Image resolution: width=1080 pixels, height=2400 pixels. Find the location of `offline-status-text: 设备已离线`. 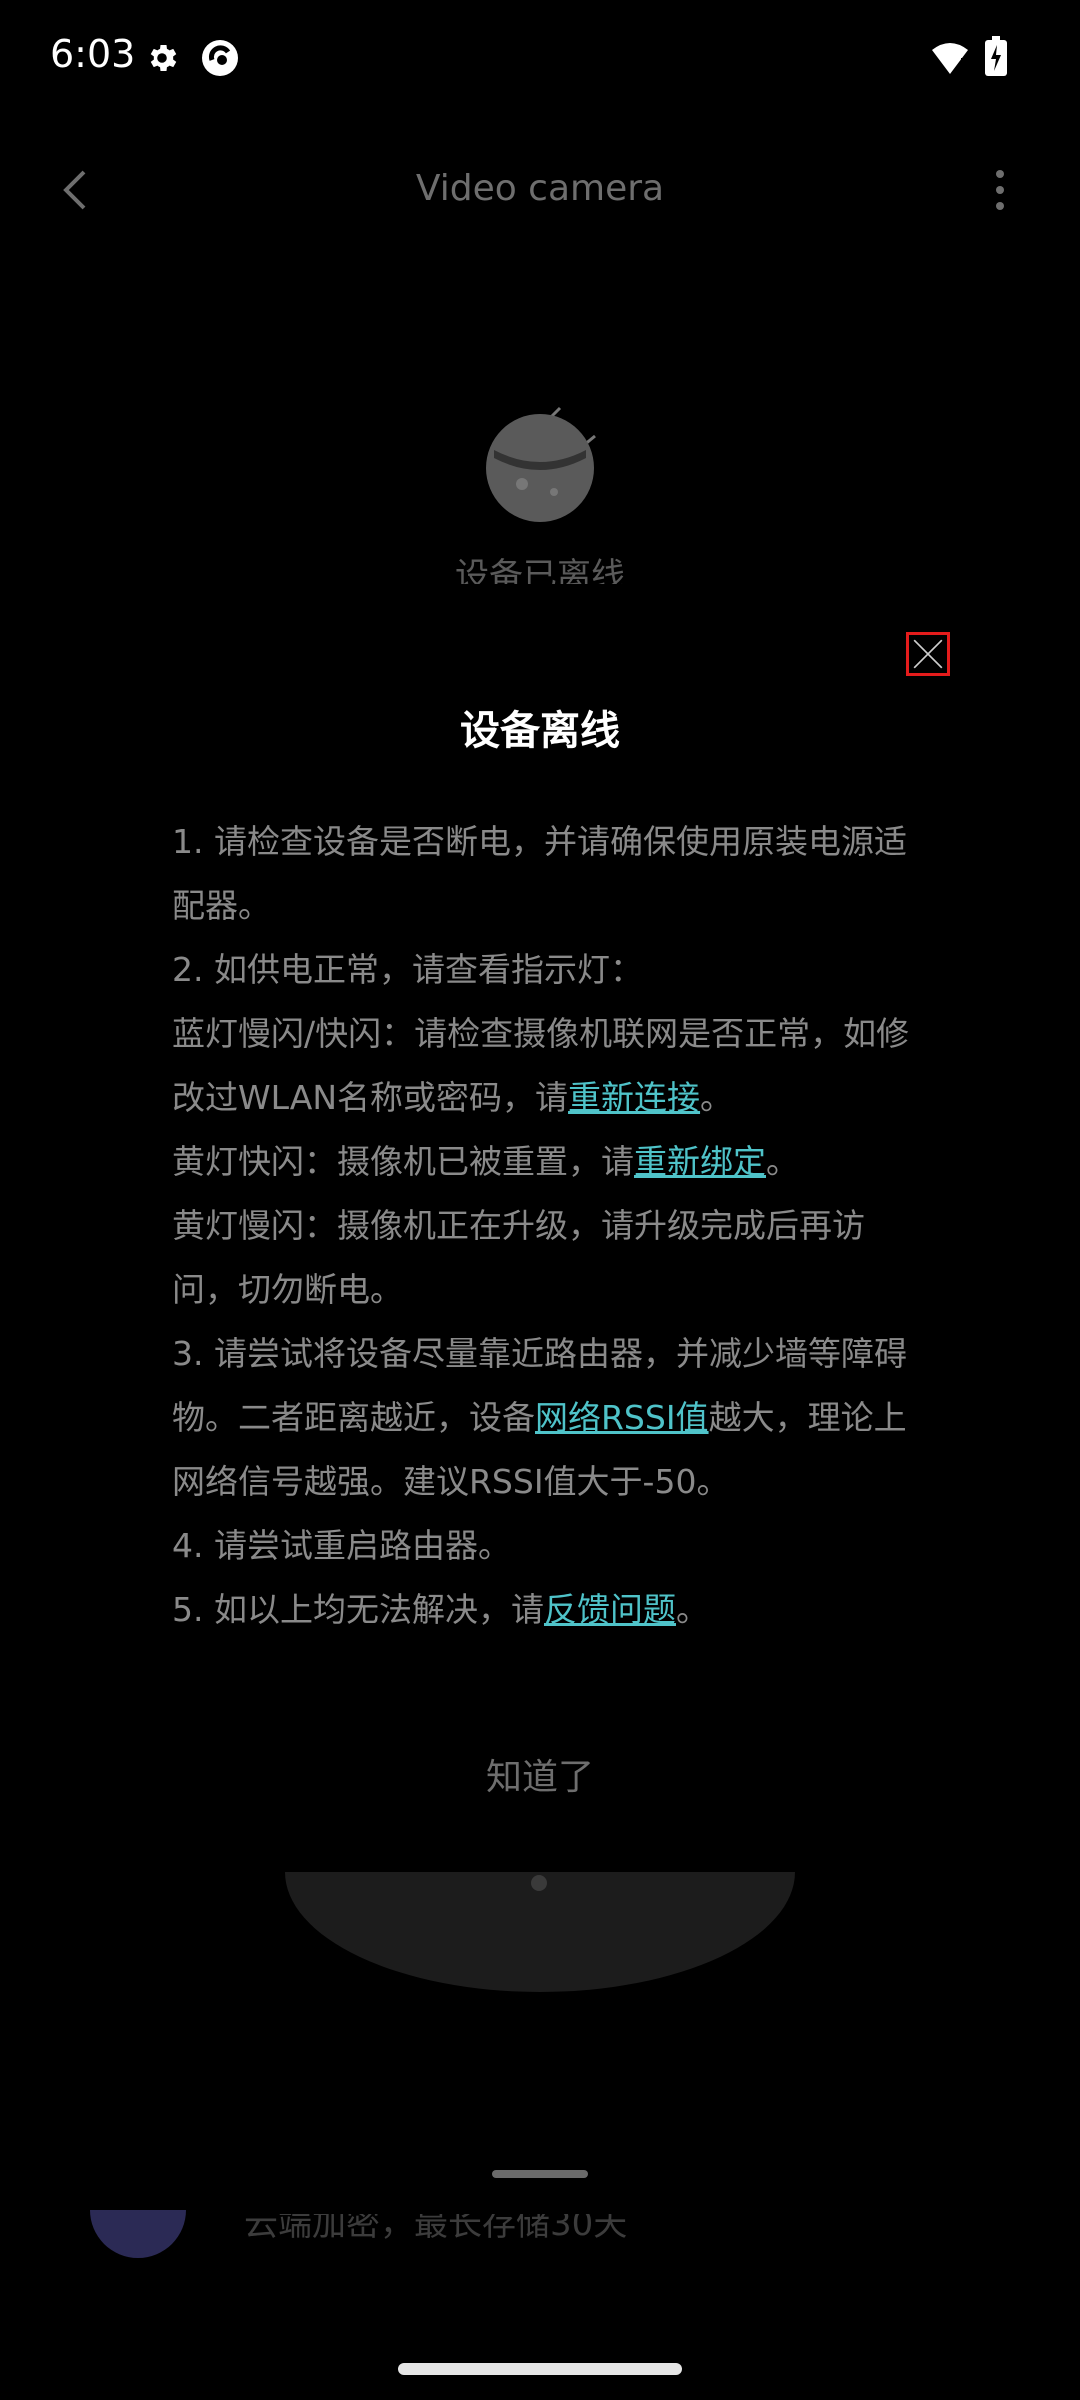

offline-status-text: 设备已离线 is located at coordinates (540, 570).